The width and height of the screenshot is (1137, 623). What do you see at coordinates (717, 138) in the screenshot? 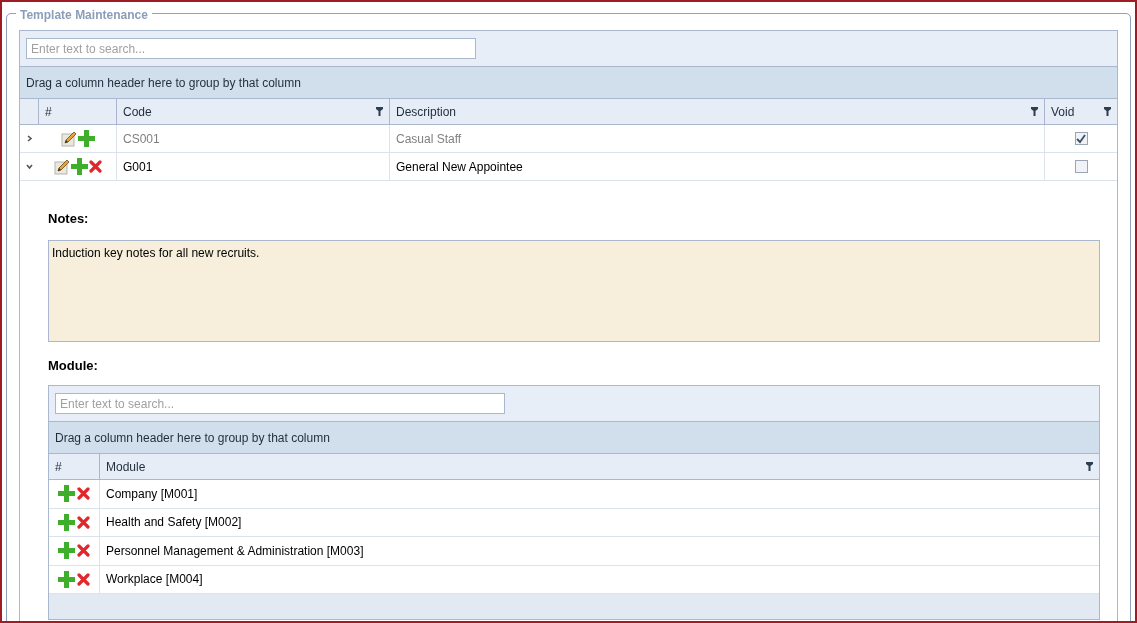
I see `description-cell: Casual Staff` at bounding box center [717, 138].